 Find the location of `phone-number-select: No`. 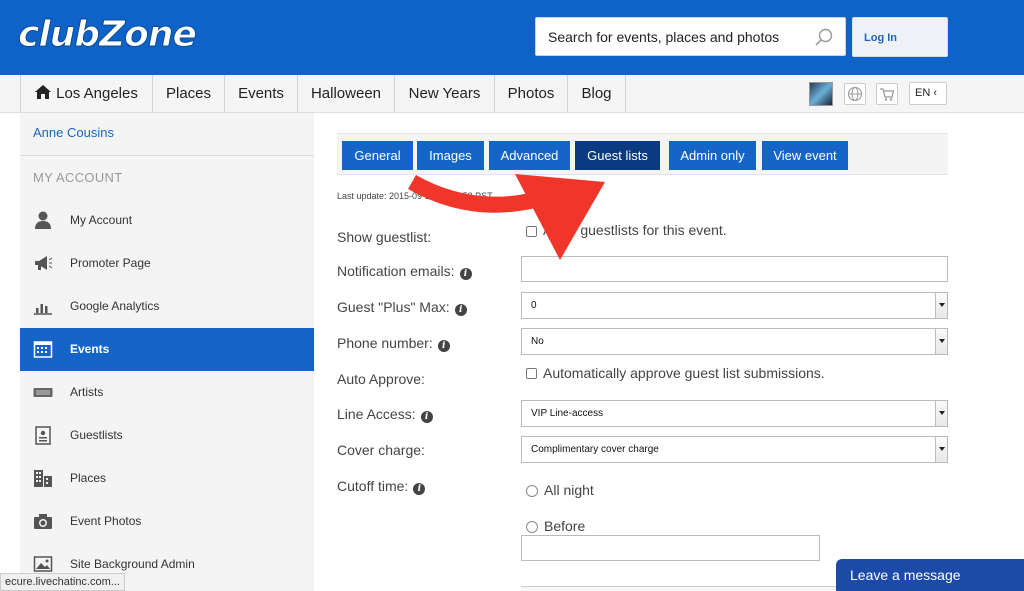

phone-number-select: No is located at coordinates (734, 341).